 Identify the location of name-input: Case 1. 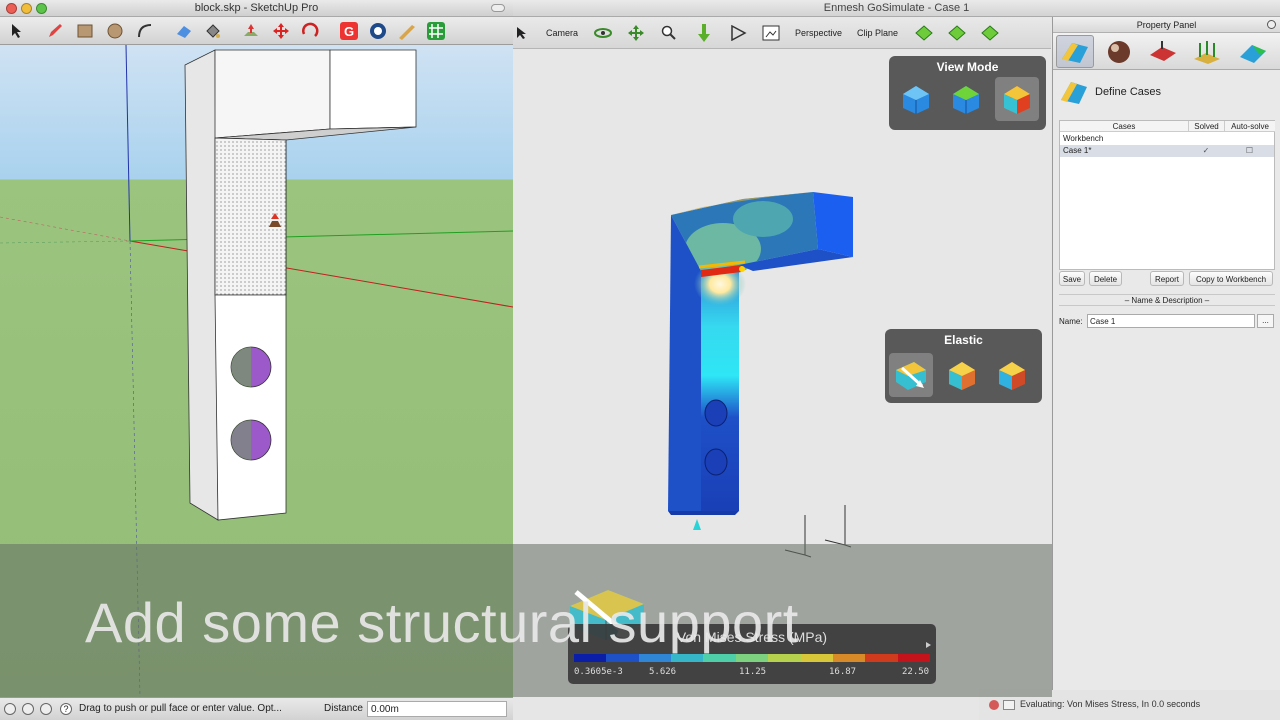
(1171, 321).